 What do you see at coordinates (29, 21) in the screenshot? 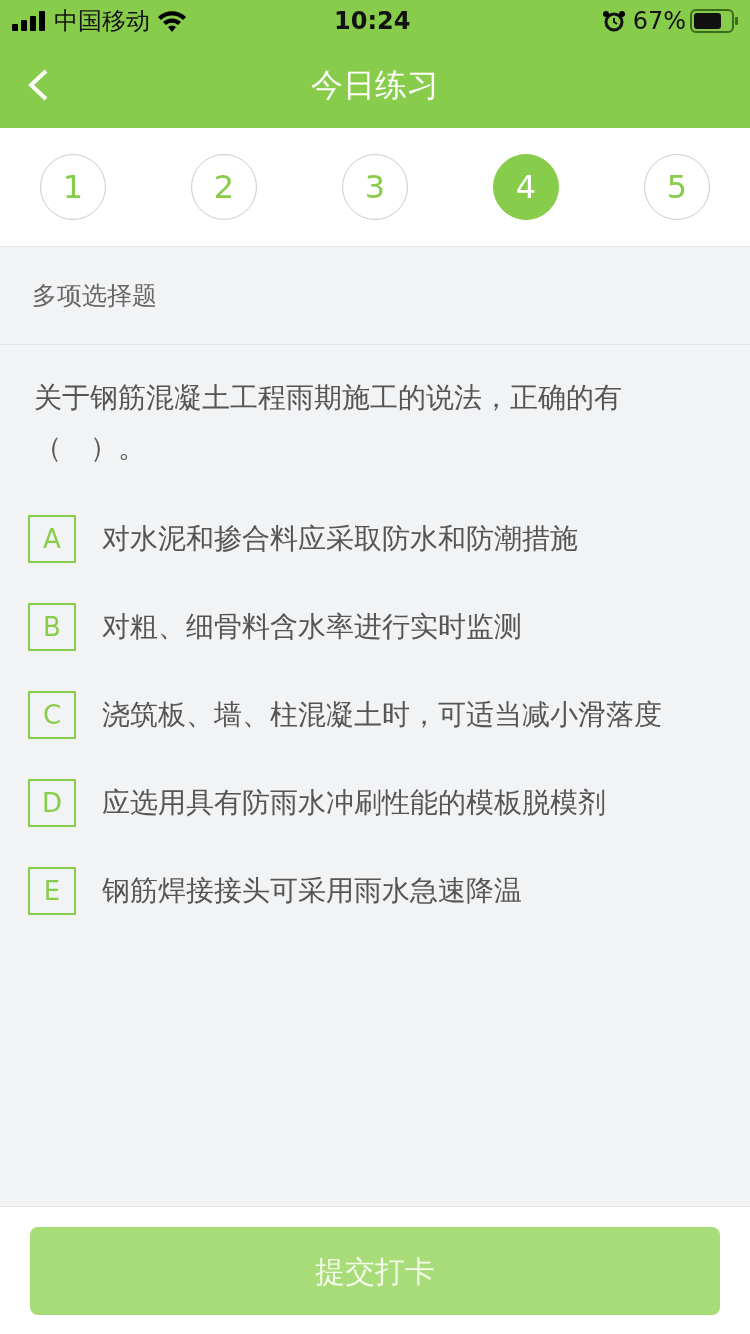
I see `signal-icon` at bounding box center [29, 21].